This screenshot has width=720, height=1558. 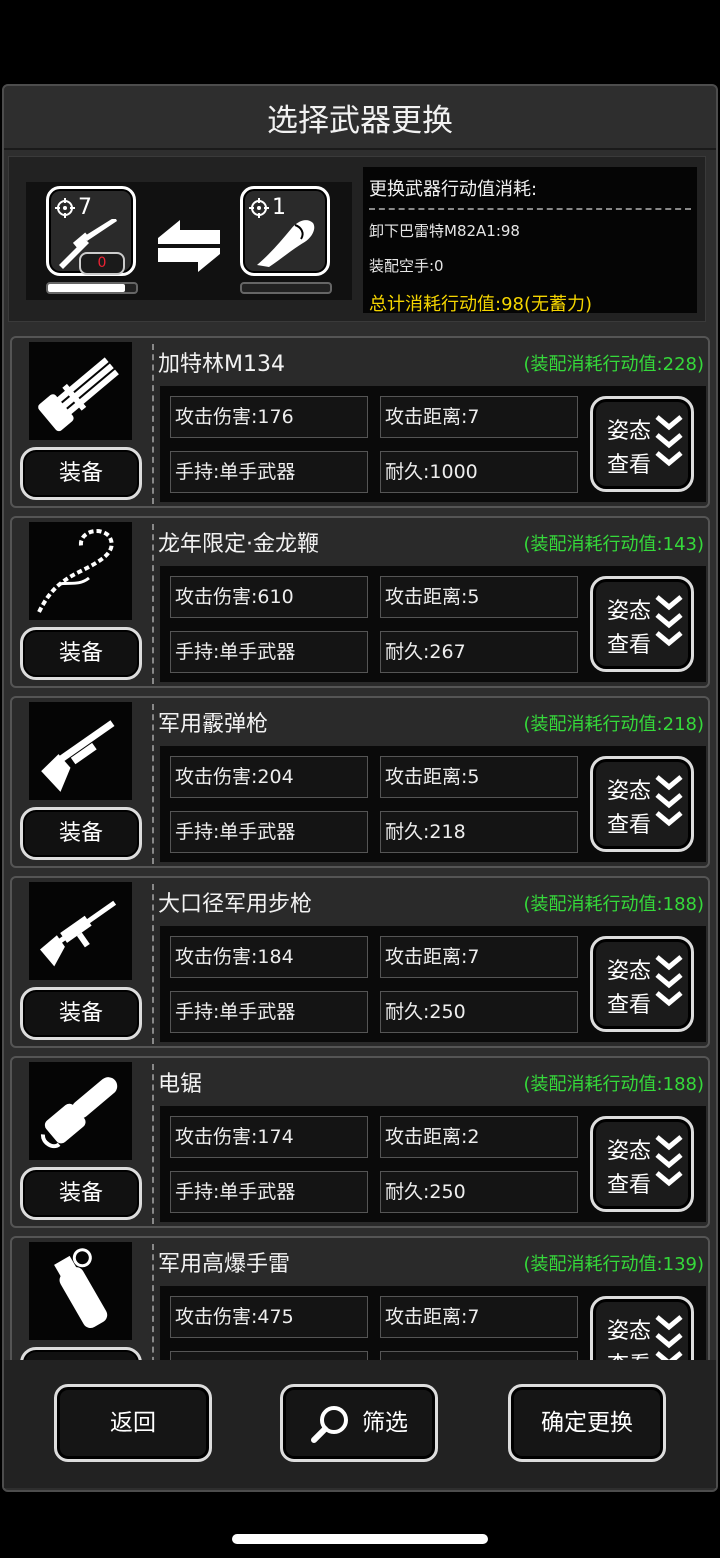 I want to click on weapon-cost: (装配消耗行动值:143), so click(x=613, y=544).